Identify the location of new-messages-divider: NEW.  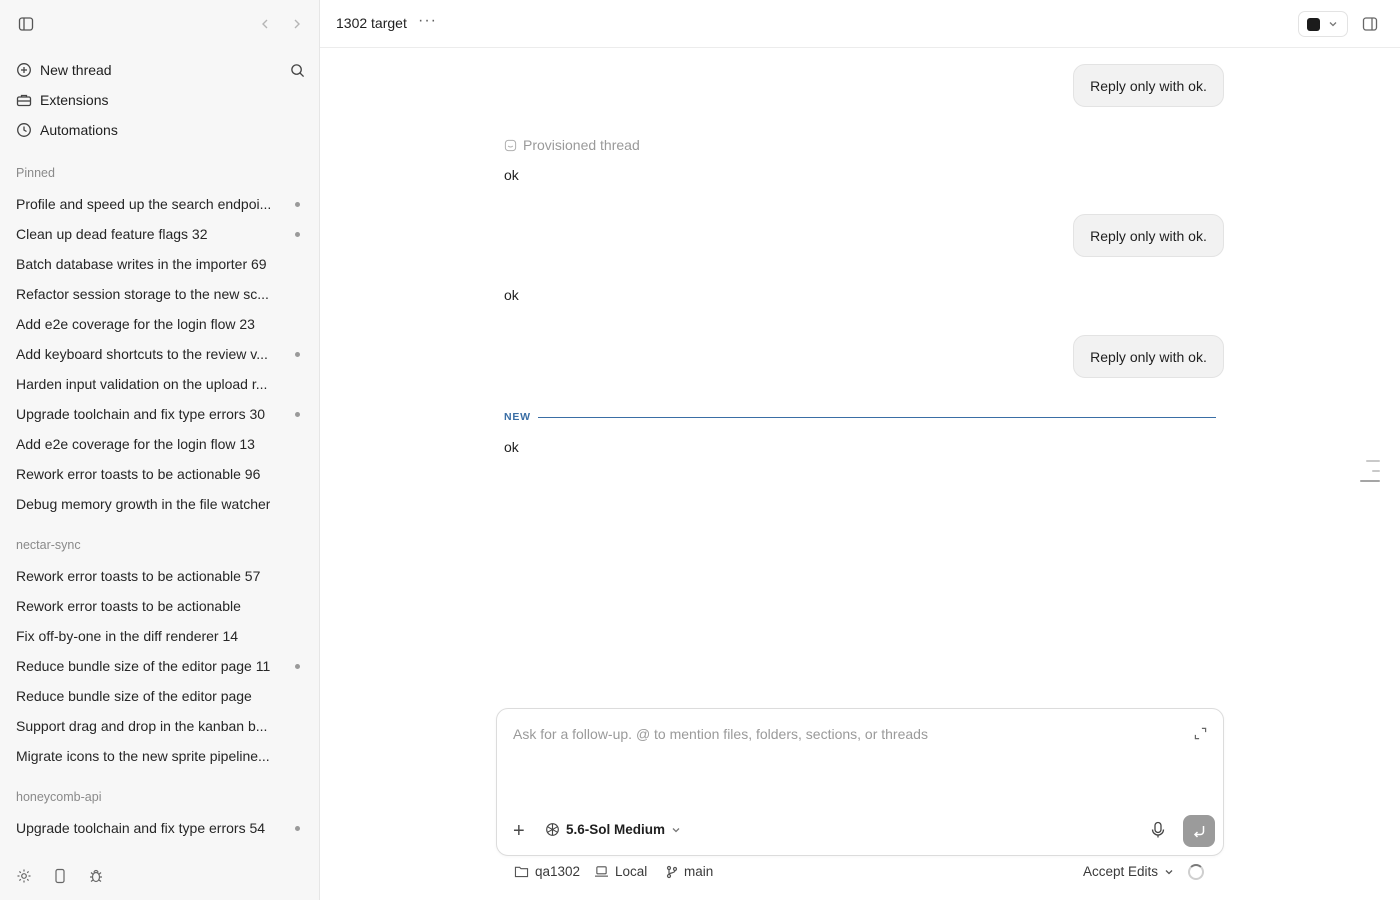
(860, 417).